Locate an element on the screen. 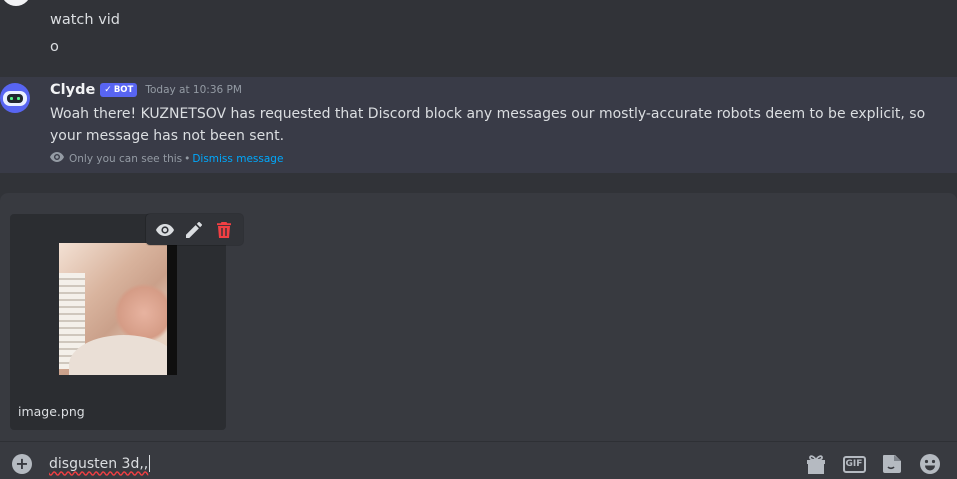  ephemeral-text: Only you can see this is located at coordinates (126, 158).